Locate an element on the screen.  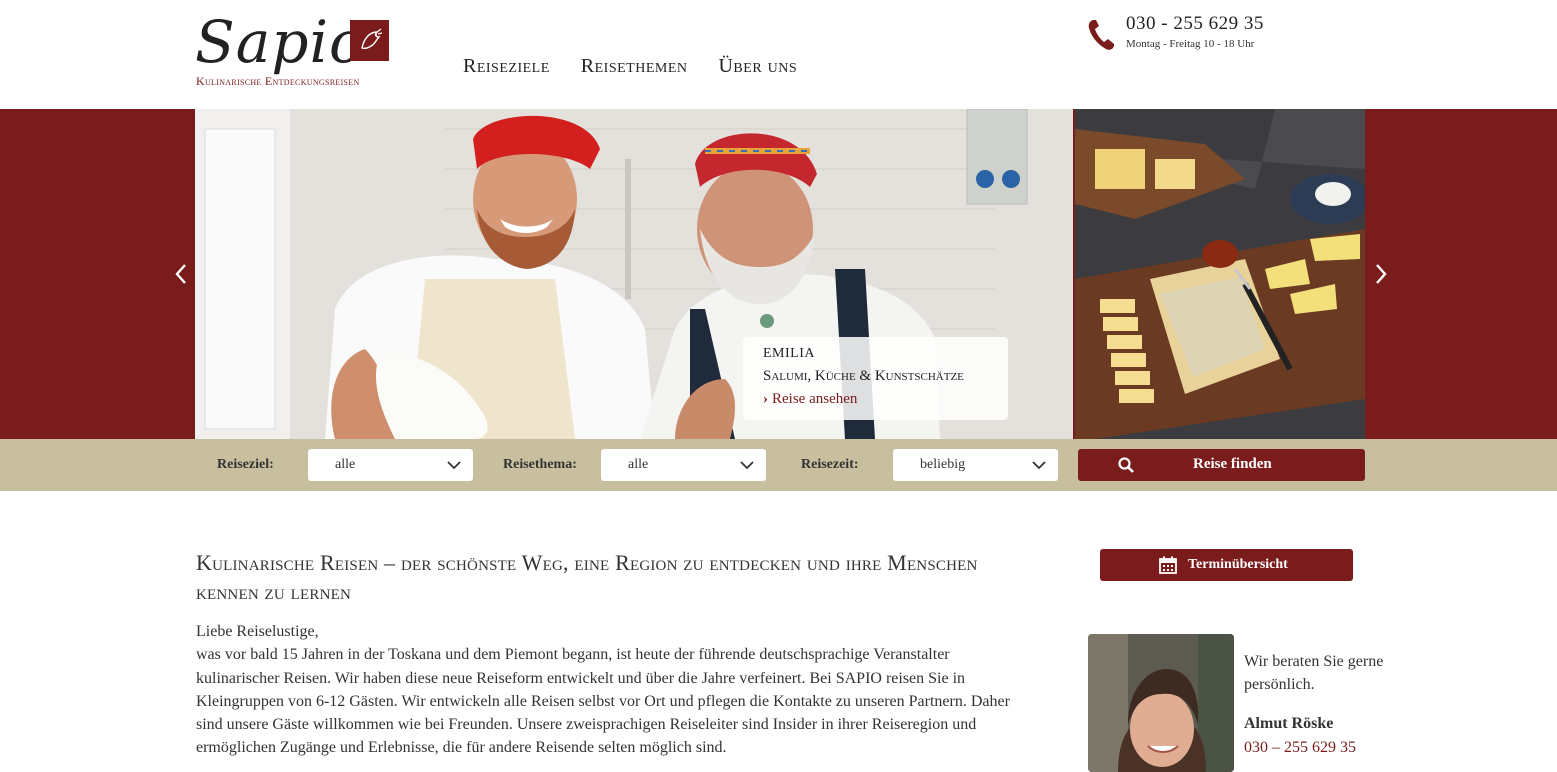
calendar-icon is located at coordinates (1168, 565).